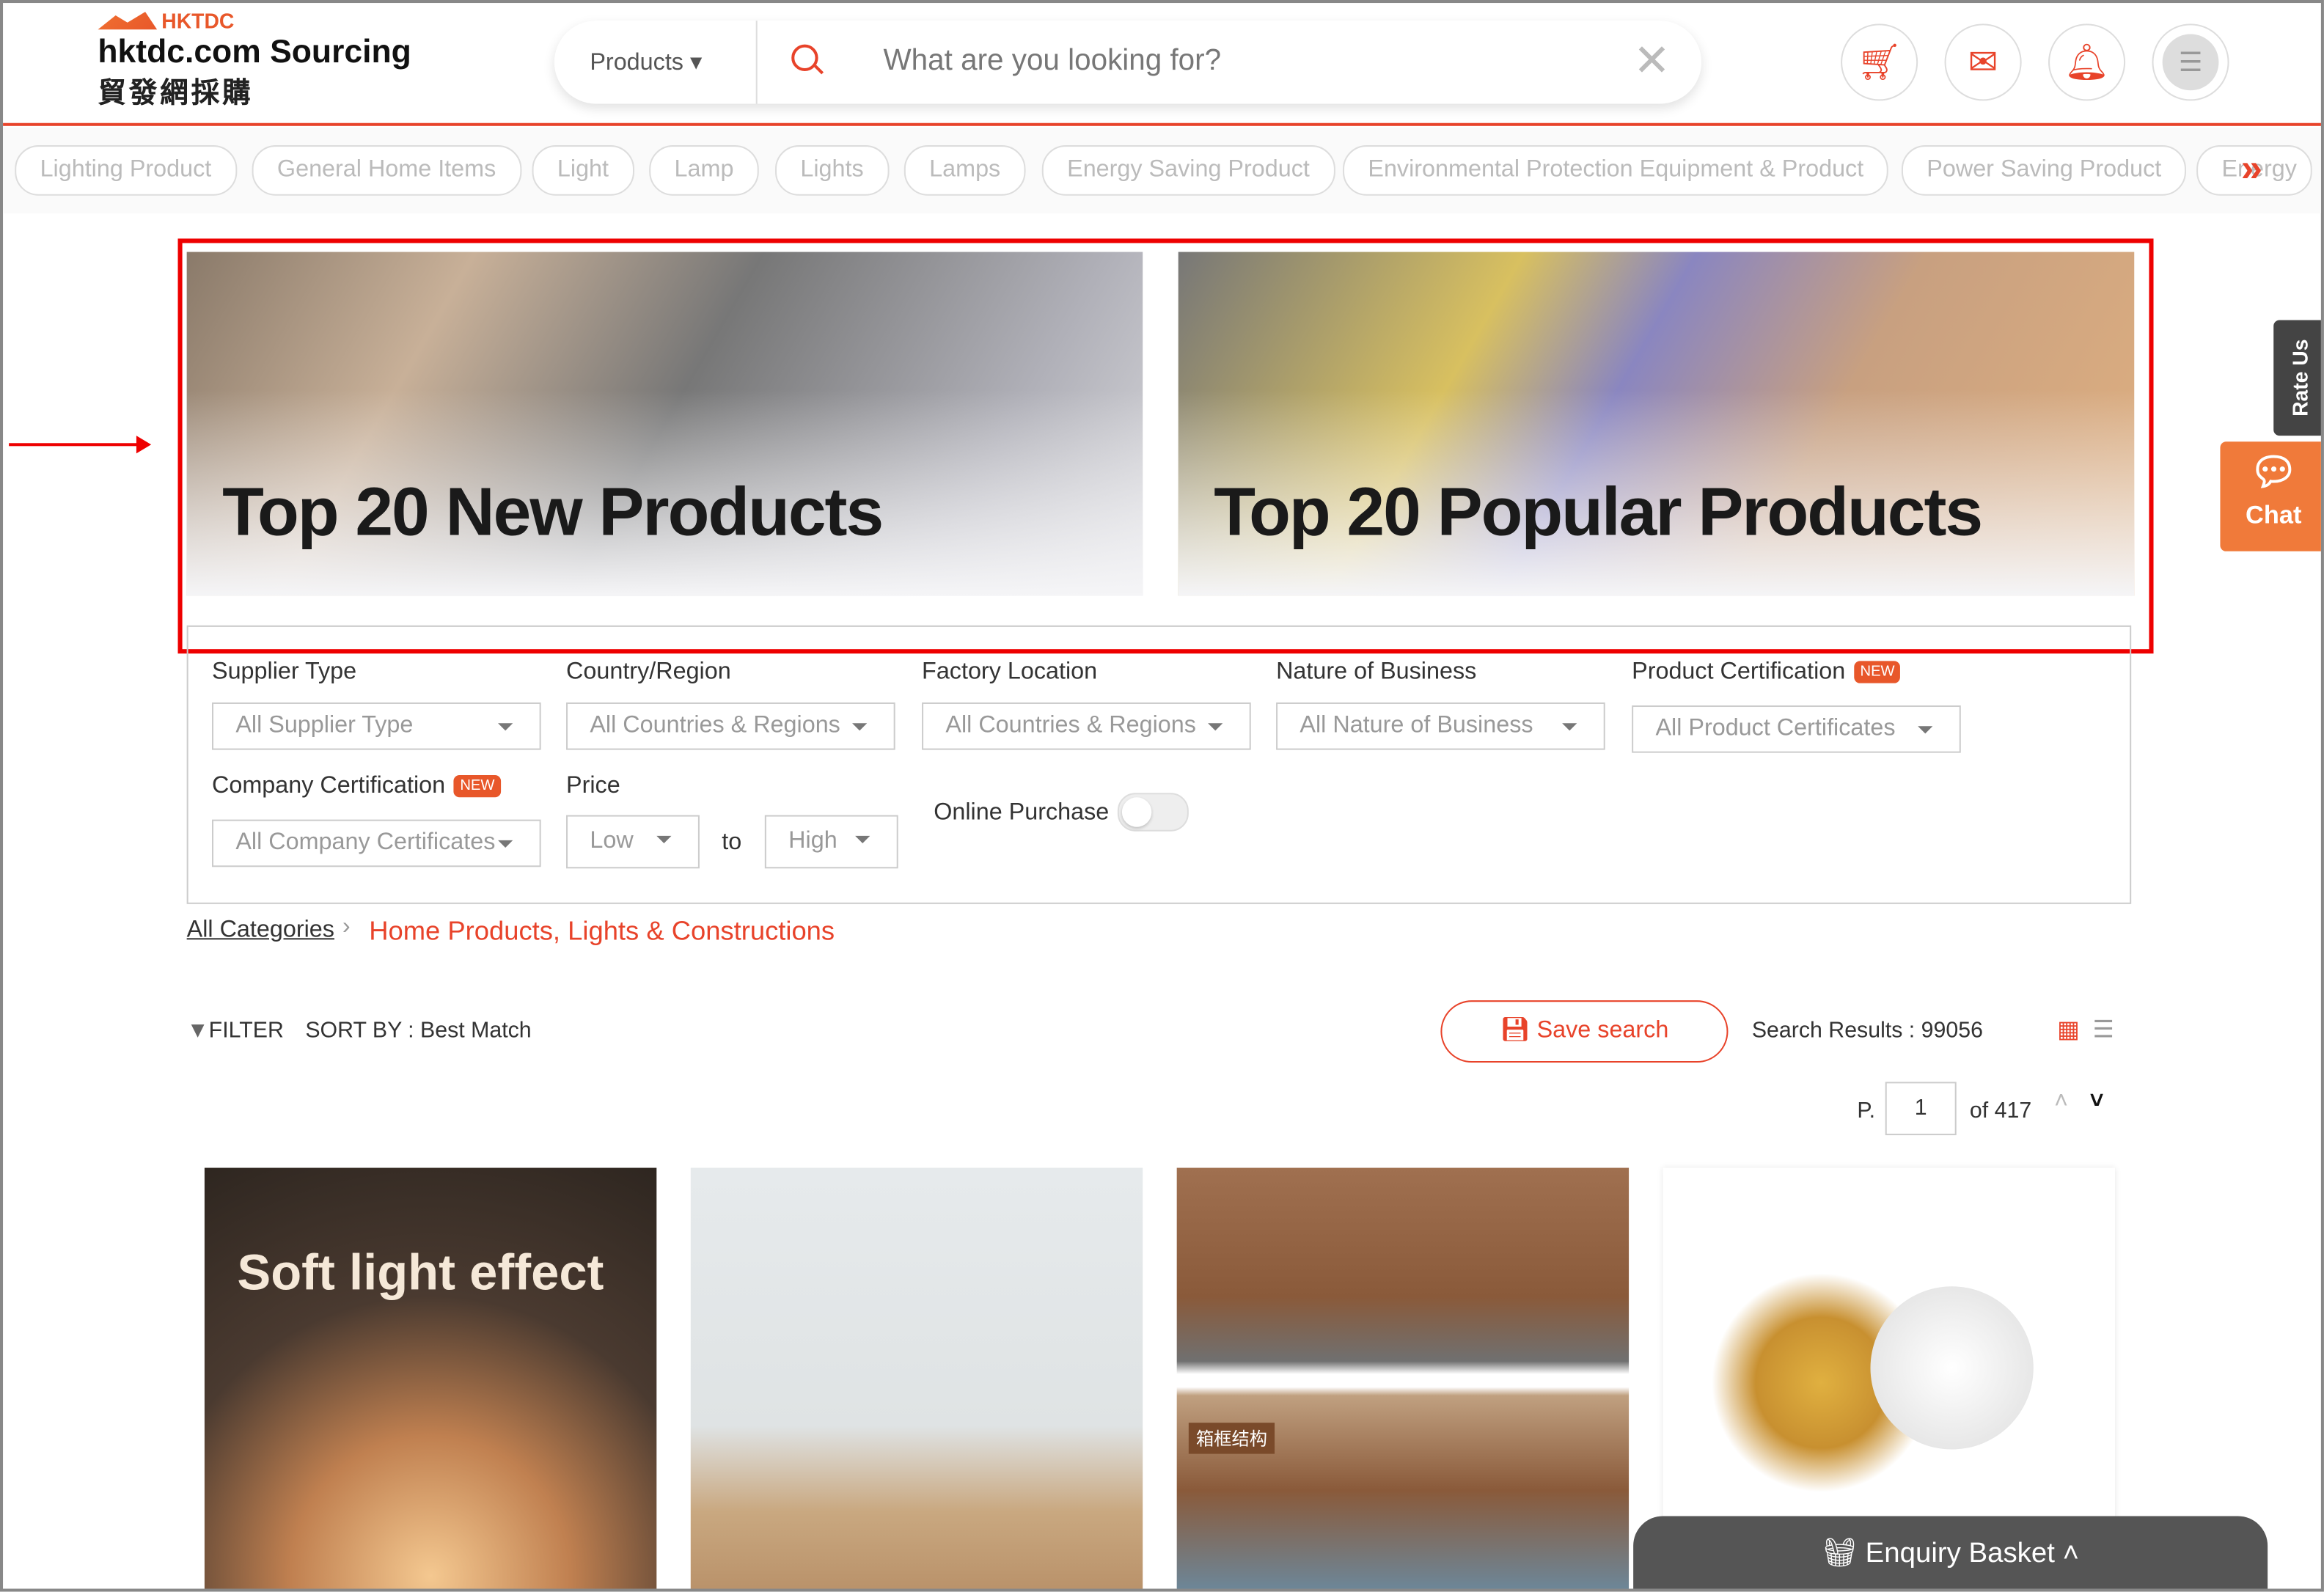 The width and height of the screenshot is (2324, 1592). I want to click on breadcrumb-root: All Categories, so click(260, 930).